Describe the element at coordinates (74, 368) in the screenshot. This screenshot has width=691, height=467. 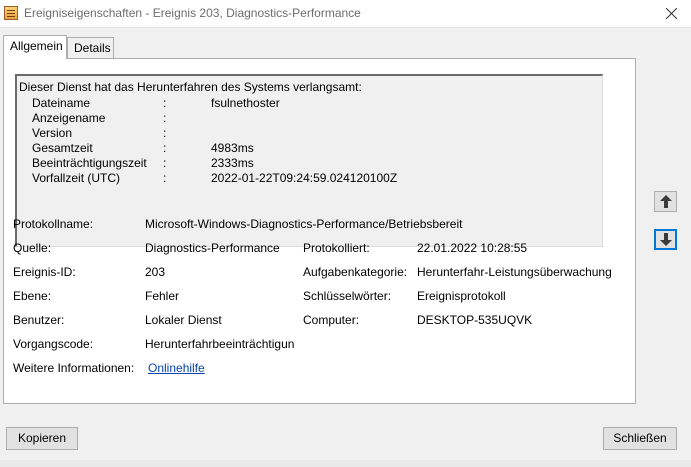
I see `more-info-label: Weitere Informationen:` at that location.